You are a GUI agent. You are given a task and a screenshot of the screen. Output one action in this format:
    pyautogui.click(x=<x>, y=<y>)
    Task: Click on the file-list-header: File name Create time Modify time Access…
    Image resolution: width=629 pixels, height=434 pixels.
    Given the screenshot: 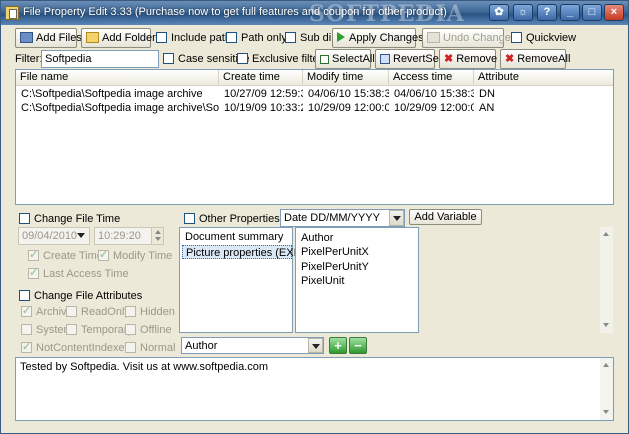 What is the action you would take?
    pyautogui.click(x=314, y=78)
    